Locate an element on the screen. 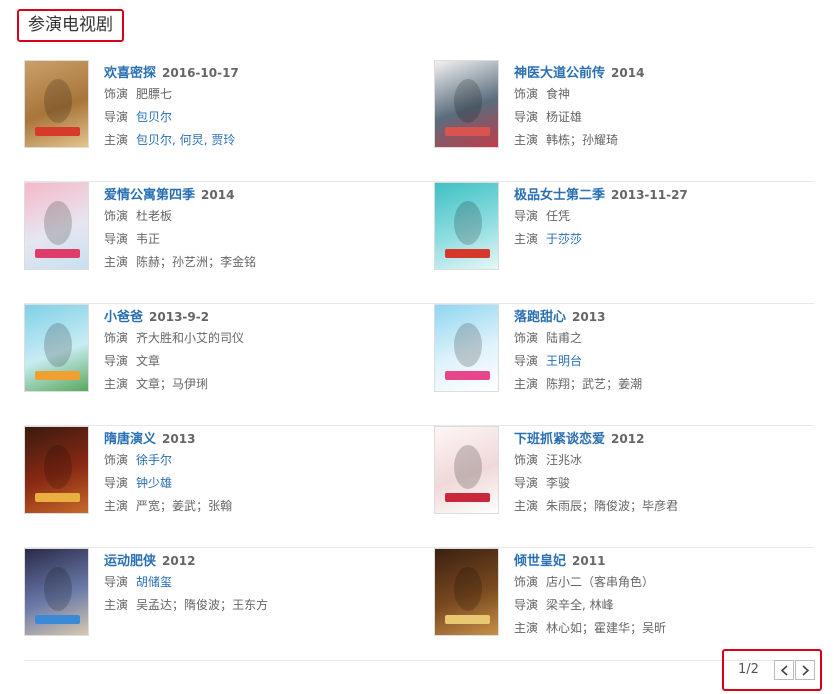 The height and width of the screenshot is (694, 834). series-title-line: 极品女士第二季 2013-11-27 is located at coordinates (664, 193).